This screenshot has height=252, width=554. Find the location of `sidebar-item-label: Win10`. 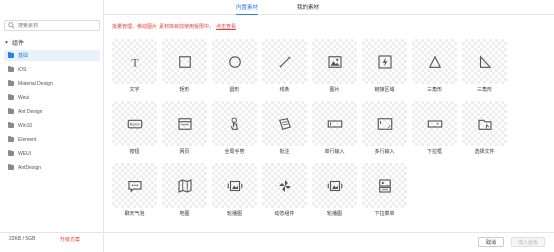

sidebar-item-label: Win10 is located at coordinates (25, 125).